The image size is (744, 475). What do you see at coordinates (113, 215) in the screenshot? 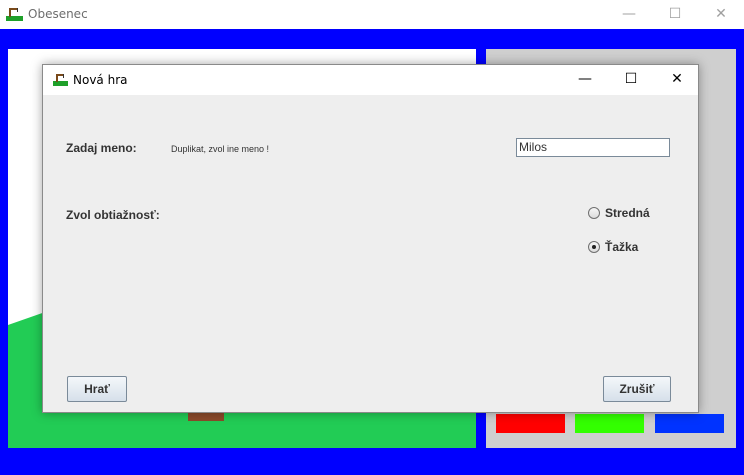
I see `difficulty-label: Zvol obtiažnosť:` at bounding box center [113, 215].